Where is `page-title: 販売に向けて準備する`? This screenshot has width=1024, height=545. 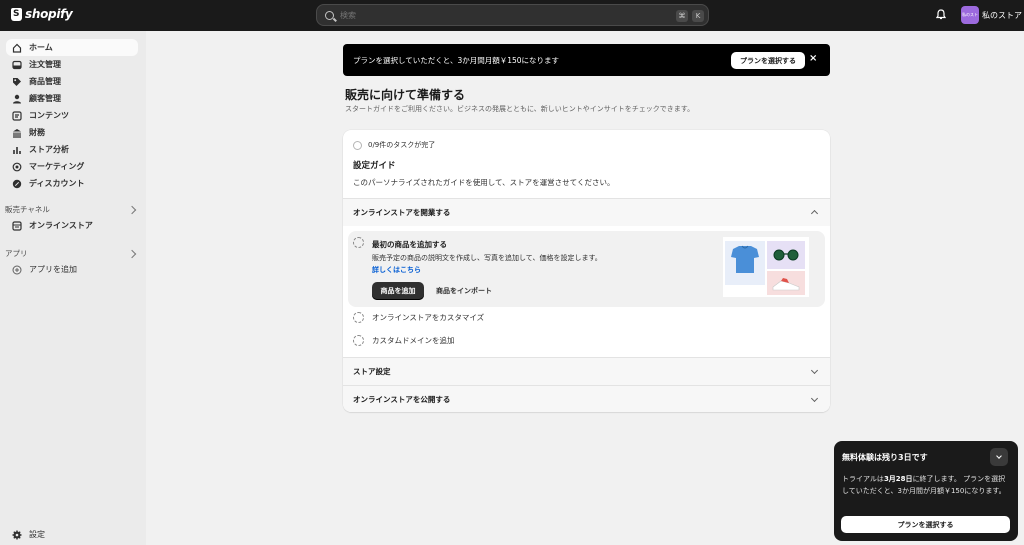 page-title: 販売に向けて準備する is located at coordinates (405, 95).